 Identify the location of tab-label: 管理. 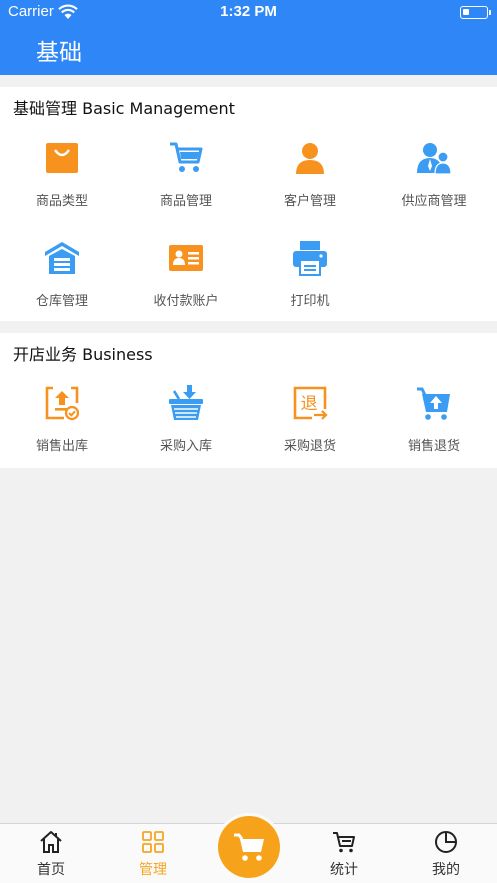
(153, 870).